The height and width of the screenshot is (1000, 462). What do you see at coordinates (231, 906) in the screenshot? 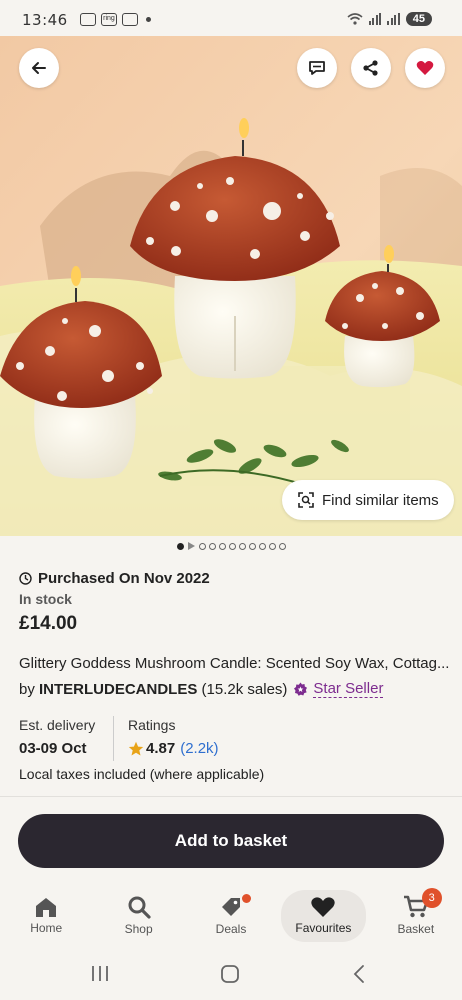
I see `tag-icon` at bounding box center [231, 906].